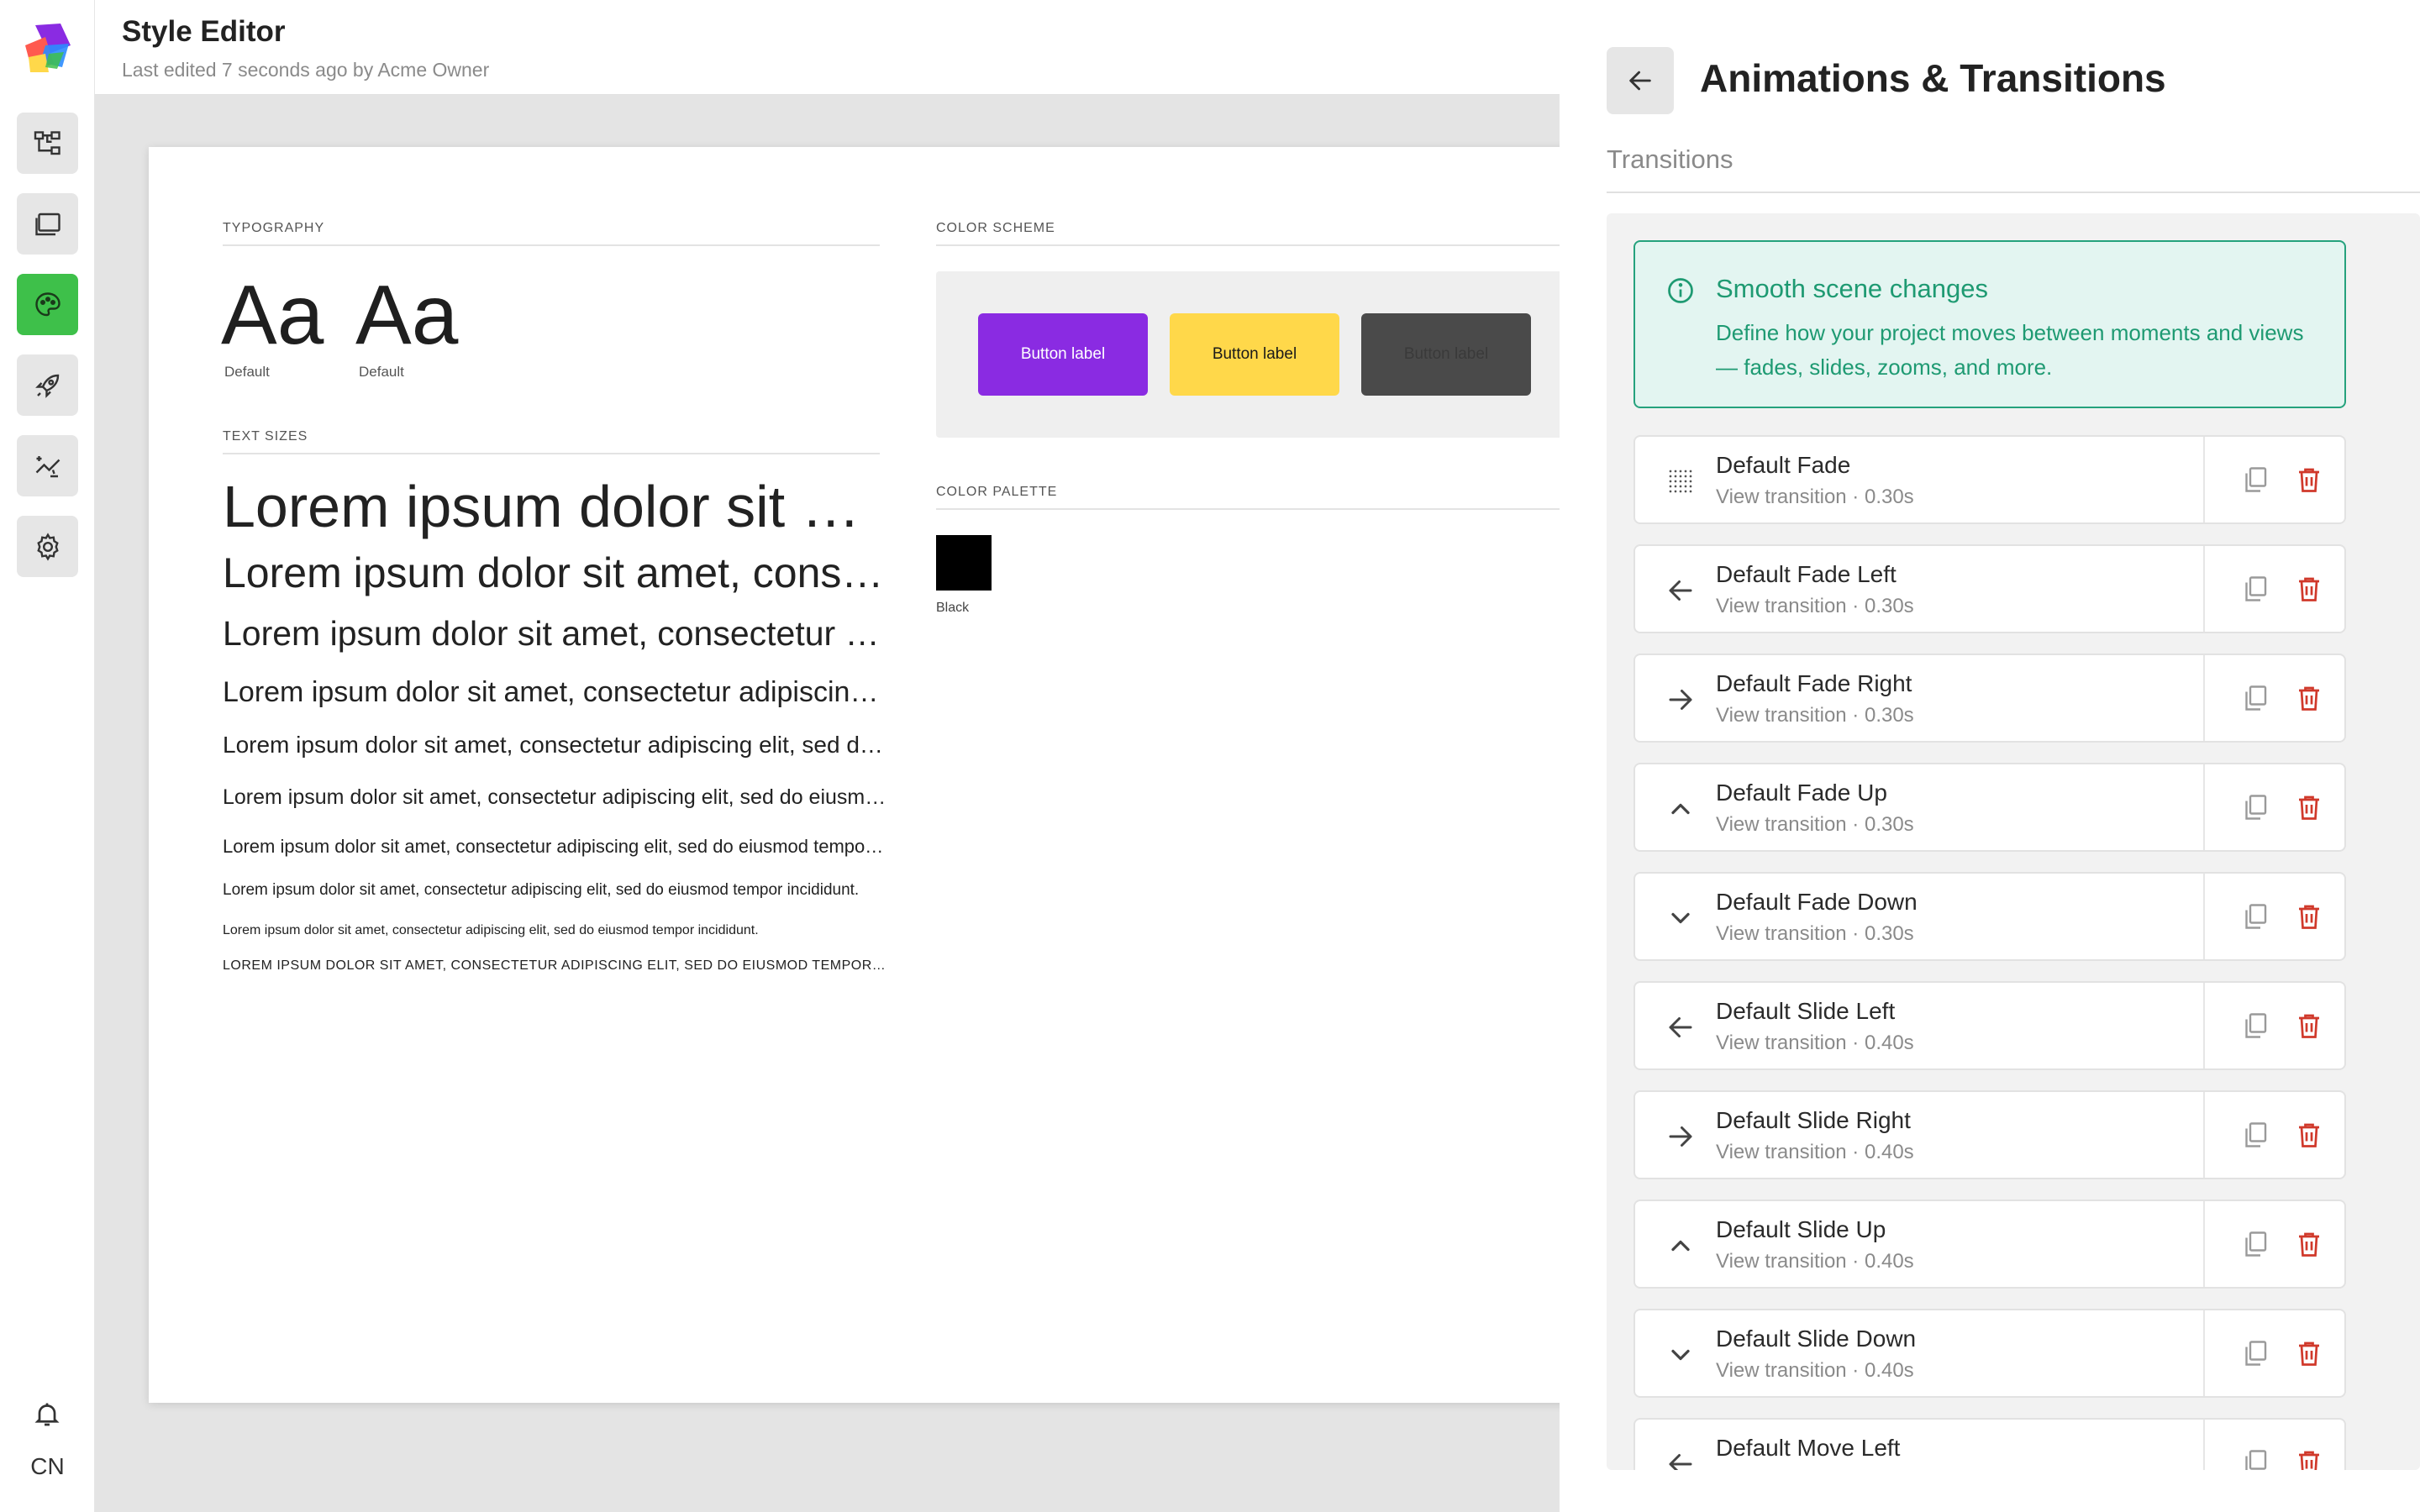 The image size is (2420, 1512). What do you see at coordinates (1801, 793) in the screenshot?
I see `transition-name: Default Fade Up` at bounding box center [1801, 793].